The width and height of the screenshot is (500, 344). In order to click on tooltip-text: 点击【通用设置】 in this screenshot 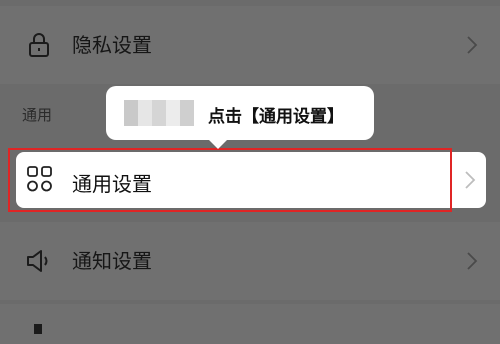, I will do `click(276, 117)`.